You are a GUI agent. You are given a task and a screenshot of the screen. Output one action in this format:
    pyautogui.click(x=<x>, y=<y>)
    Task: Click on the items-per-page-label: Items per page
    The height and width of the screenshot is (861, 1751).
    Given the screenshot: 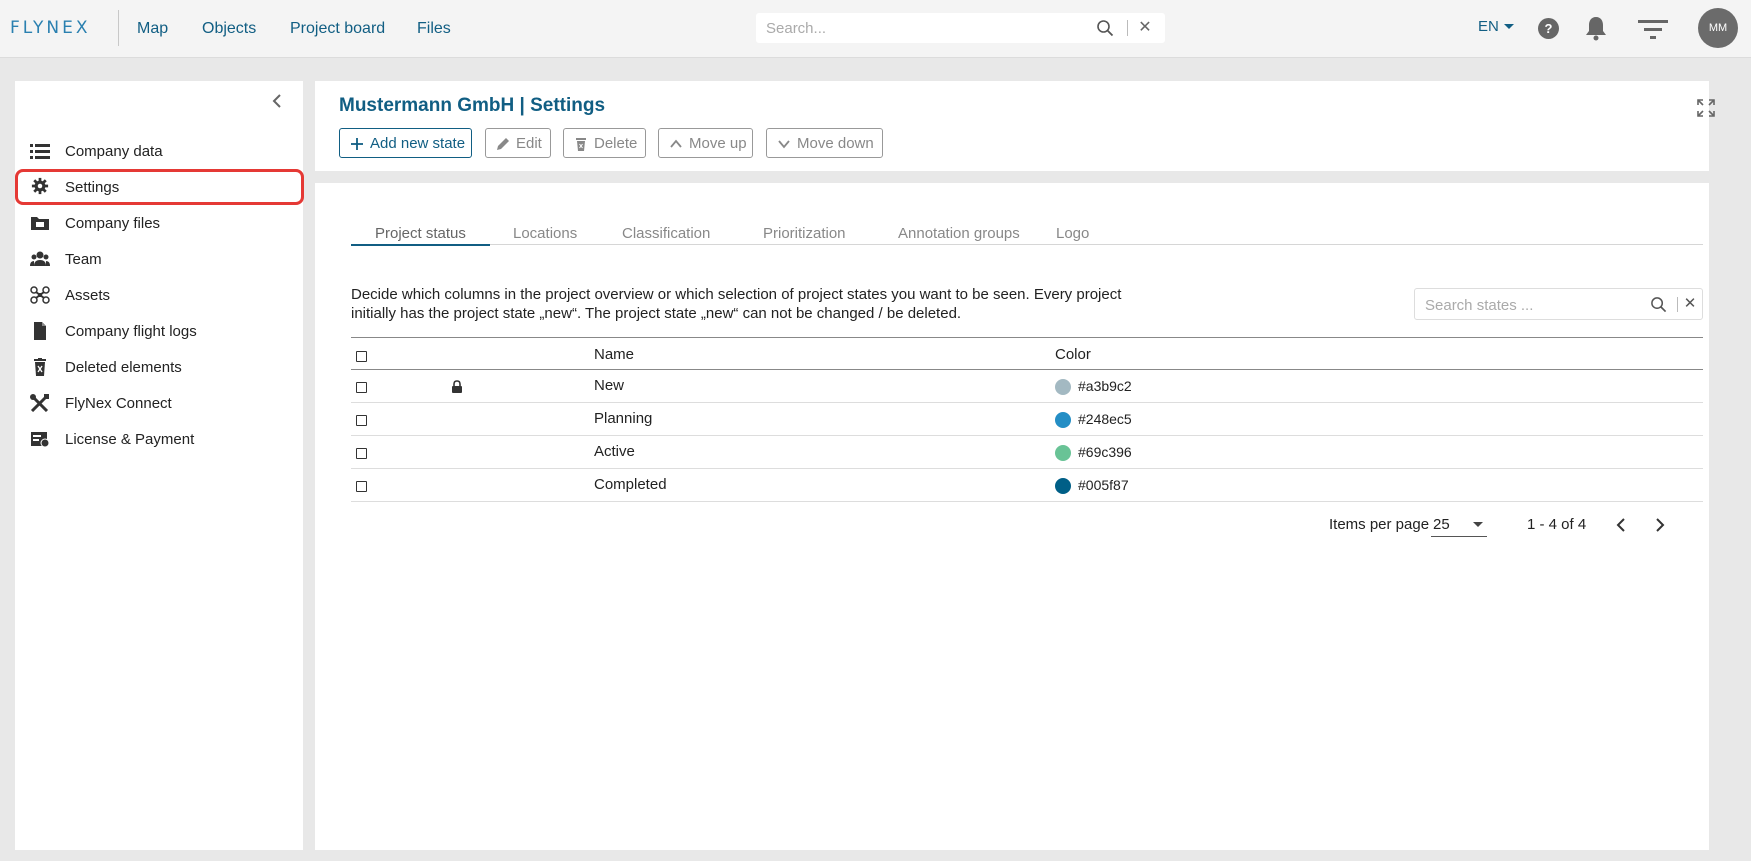 What is the action you would take?
    pyautogui.click(x=1379, y=524)
    